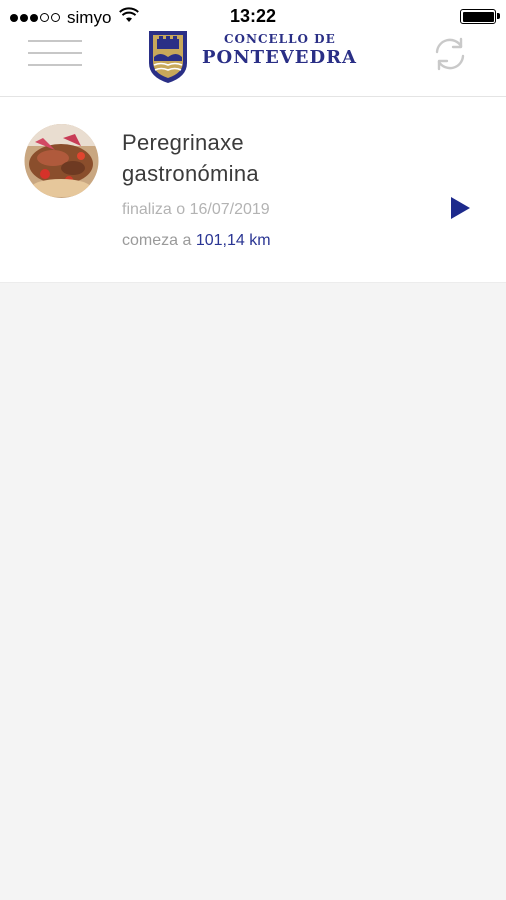 The width and height of the screenshot is (506, 900). I want to click on battery-level, so click(478, 16).